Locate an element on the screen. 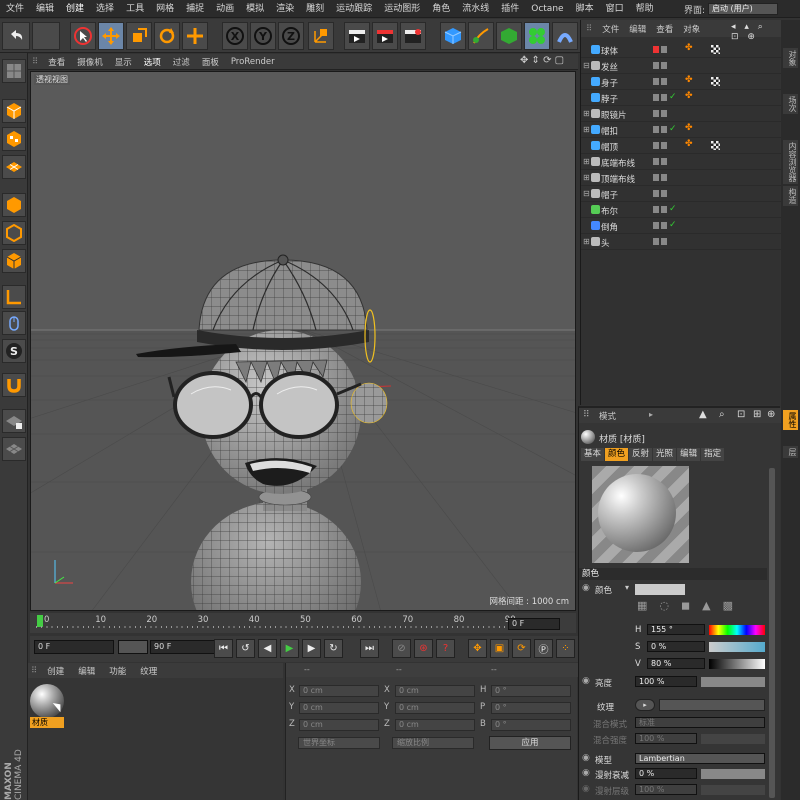 Image resolution: width=800 pixels, height=800 pixels. side-tab: 构造 is located at coordinates (790, 196).